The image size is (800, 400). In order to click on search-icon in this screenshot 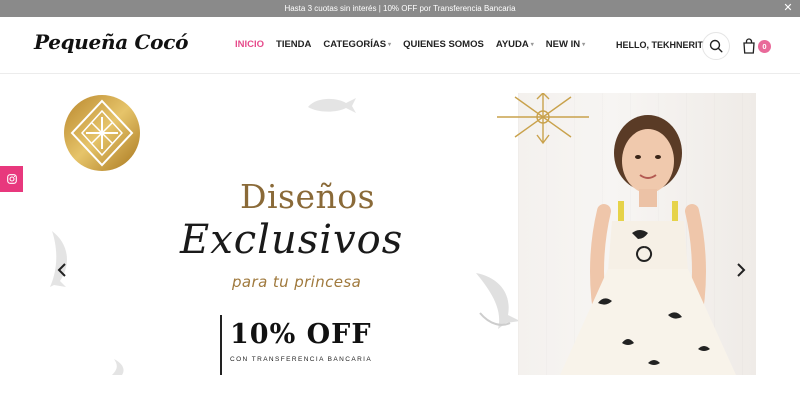, I will do `click(716, 46)`.